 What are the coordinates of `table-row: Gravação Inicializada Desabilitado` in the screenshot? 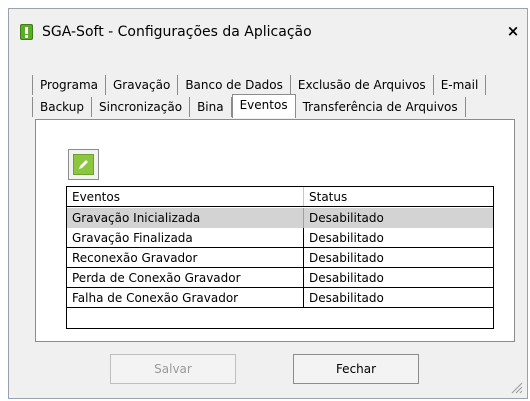 It's located at (280, 218).